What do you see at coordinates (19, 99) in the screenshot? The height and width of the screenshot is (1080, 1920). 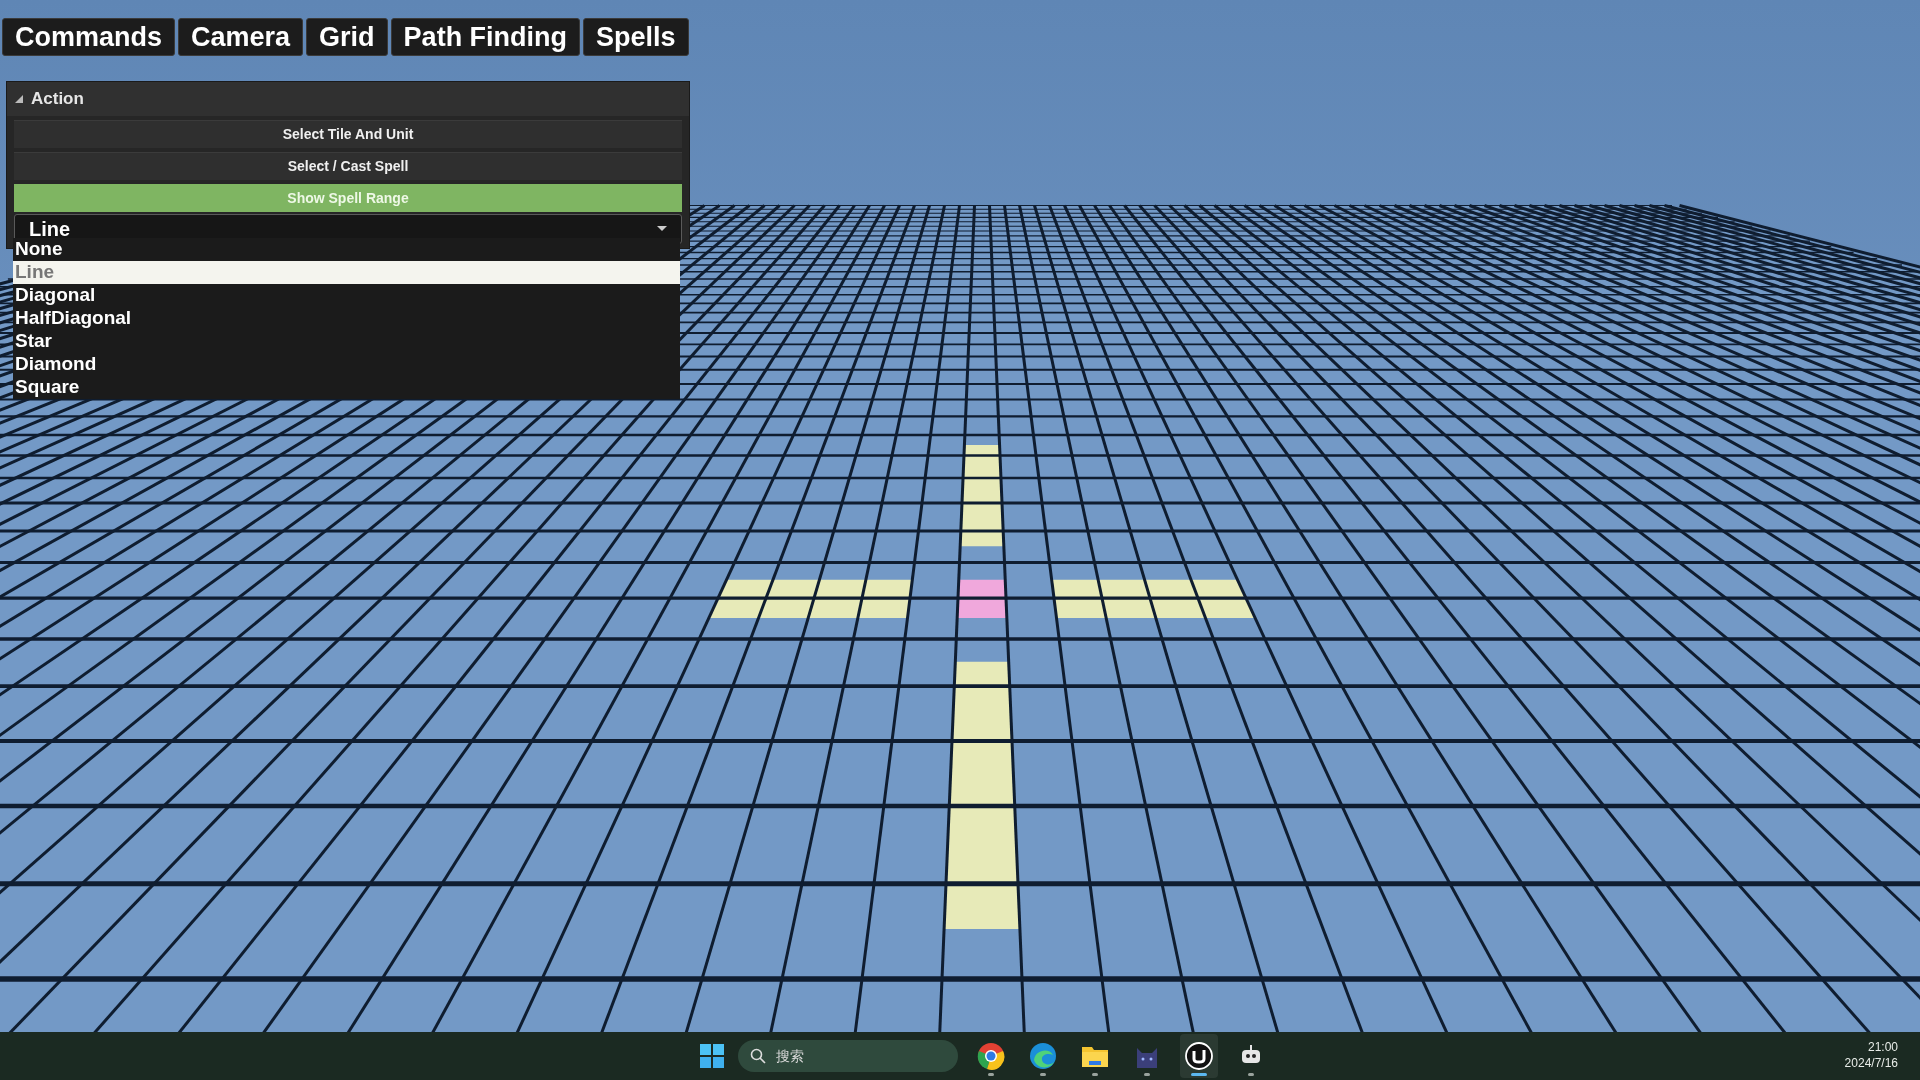 I see `collapse-toggle-icon` at bounding box center [19, 99].